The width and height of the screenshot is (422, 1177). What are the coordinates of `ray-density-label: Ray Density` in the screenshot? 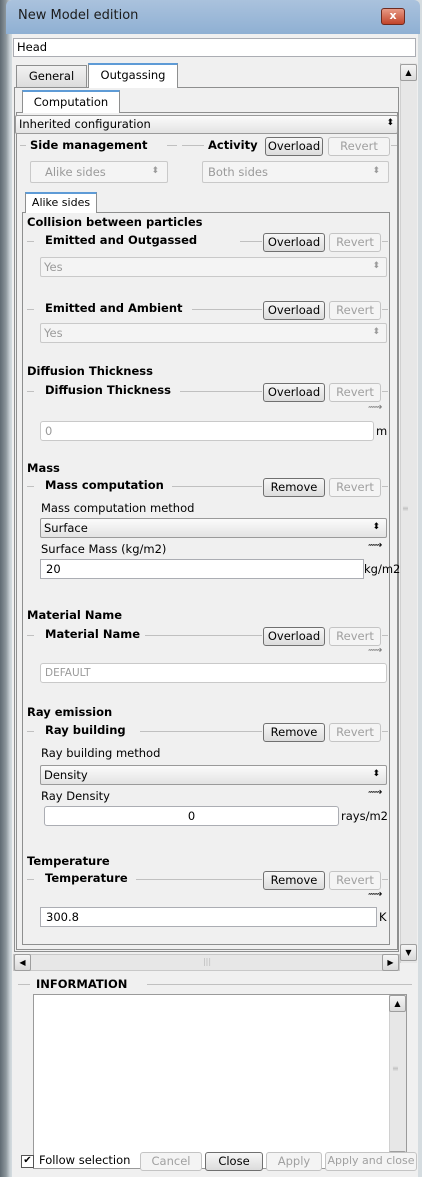 It's located at (75, 796).